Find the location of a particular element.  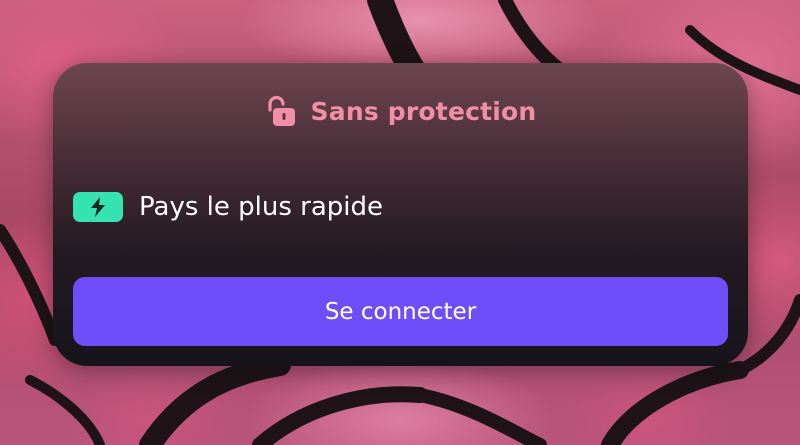

status-label: Sans protection is located at coordinates (423, 111).